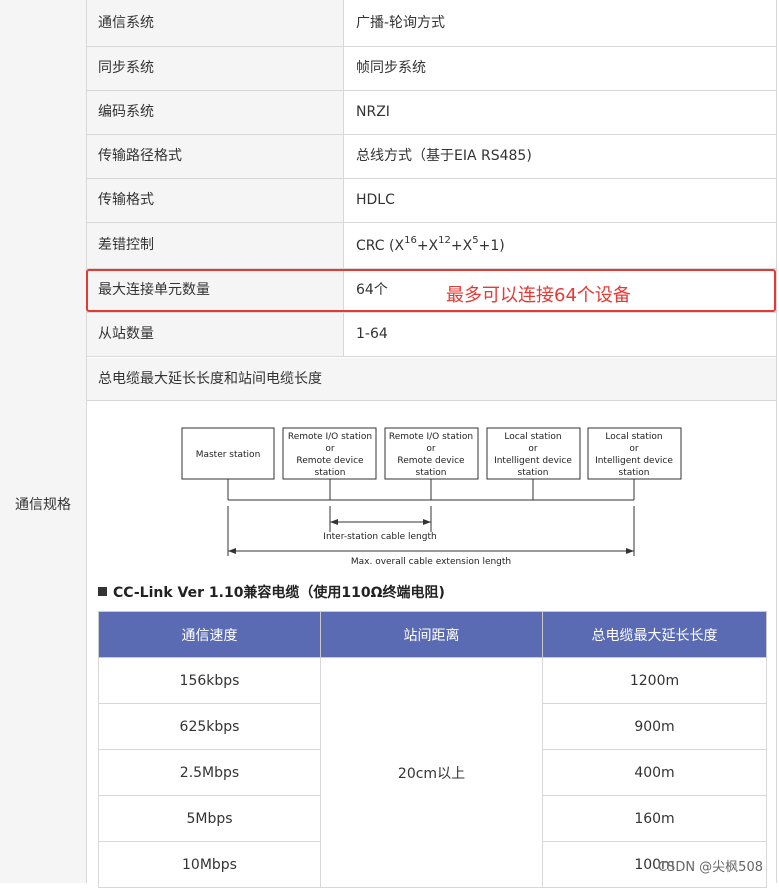 This screenshot has height=888, width=779. What do you see at coordinates (776, 441) in the screenshot?
I see `right-border` at bounding box center [776, 441].